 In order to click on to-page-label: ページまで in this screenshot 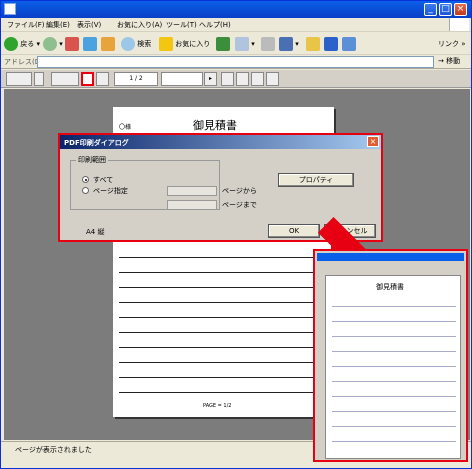, I will do `click(239, 205)`.